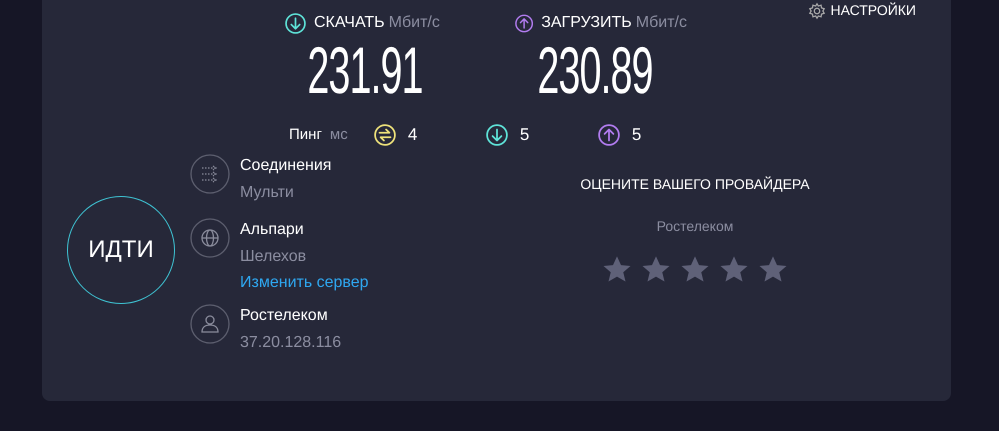 The height and width of the screenshot is (431, 999). What do you see at coordinates (210, 238) in the screenshot?
I see `globe-icon` at bounding box center [210, 238].